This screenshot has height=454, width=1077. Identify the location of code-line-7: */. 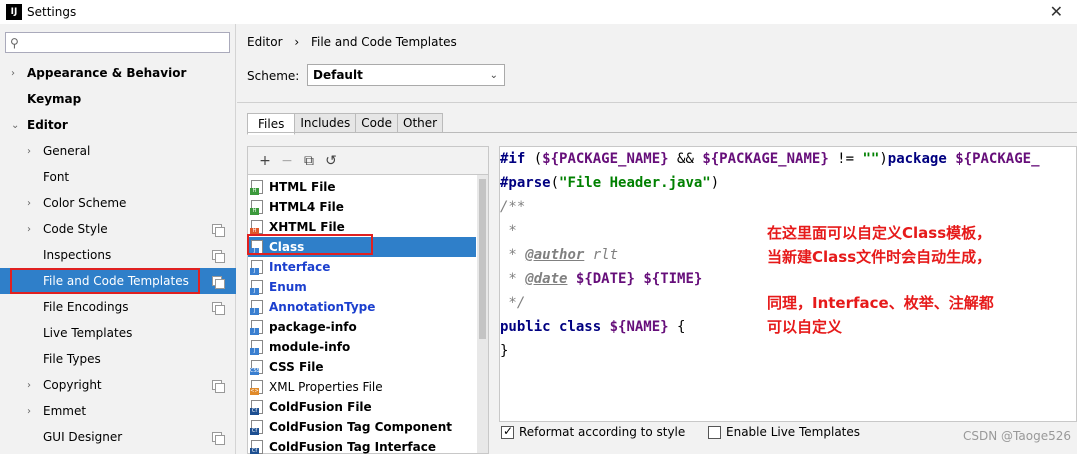
(513, 303).